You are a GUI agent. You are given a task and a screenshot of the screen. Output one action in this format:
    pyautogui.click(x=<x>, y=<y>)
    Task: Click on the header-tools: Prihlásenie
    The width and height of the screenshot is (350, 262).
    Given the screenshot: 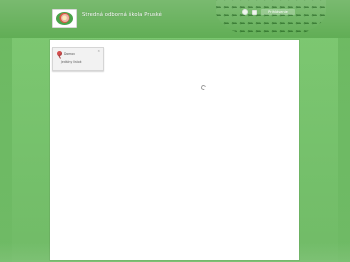 What is the action you would take?
    pyautogui.click(x=268, y=12)
    